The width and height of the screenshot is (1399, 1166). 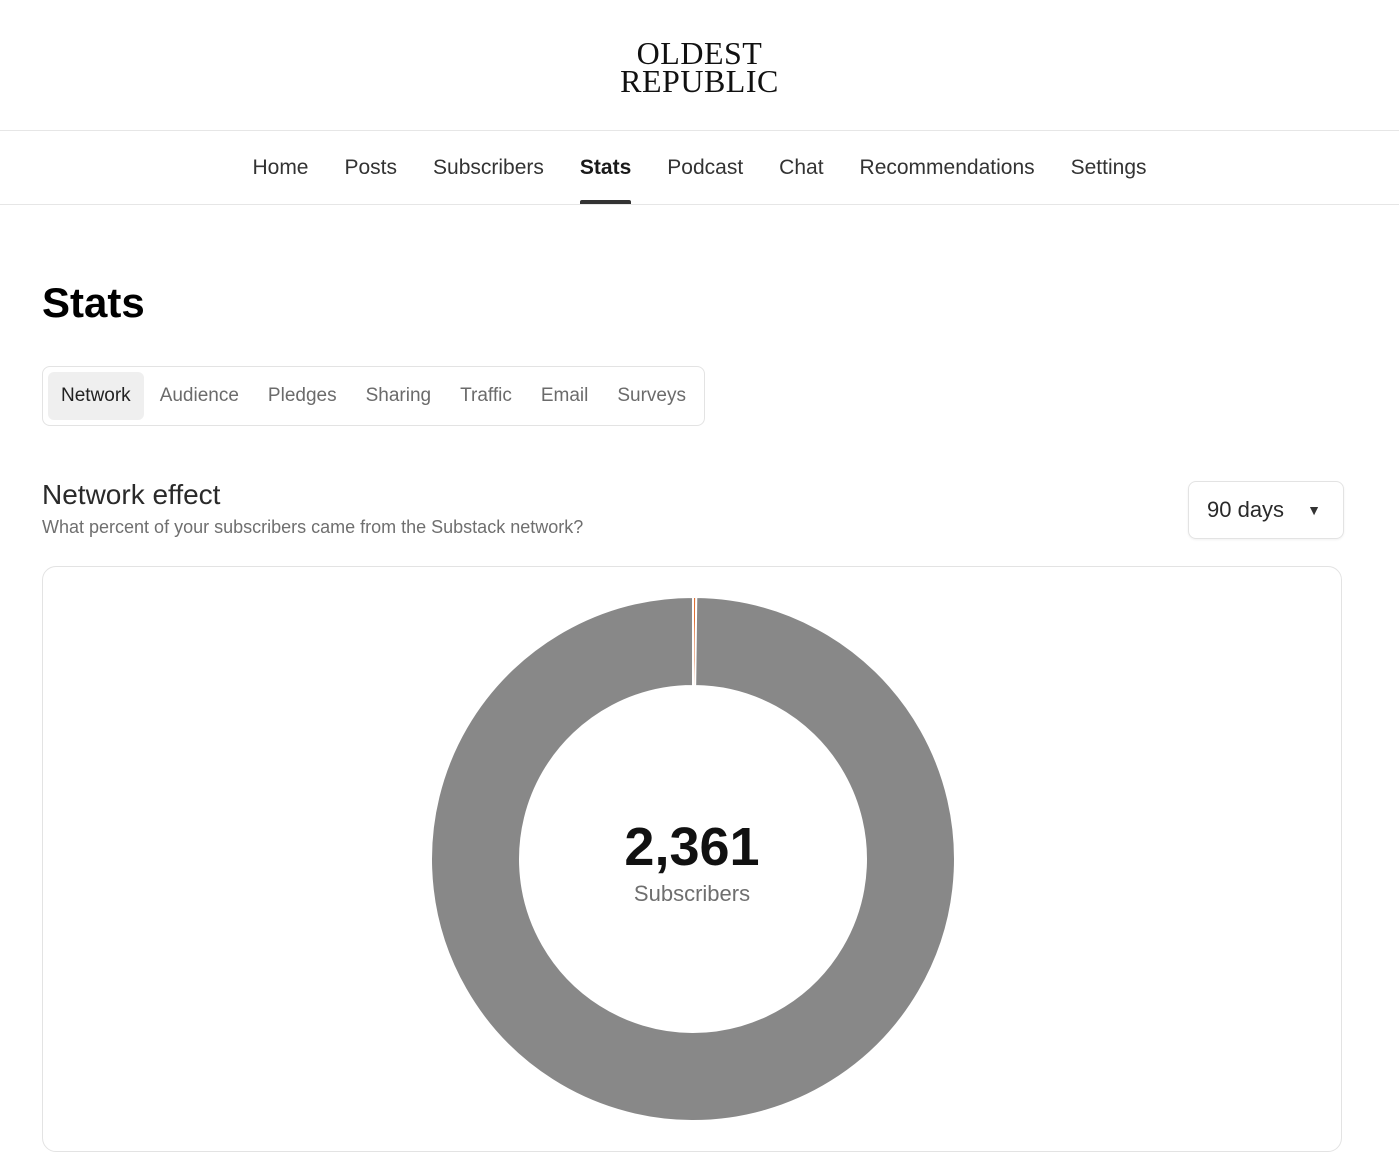 What do you see at coordinates (280, 167) in the screenshot?
I see `nav-home: Home` at bounding box center [280, 167].